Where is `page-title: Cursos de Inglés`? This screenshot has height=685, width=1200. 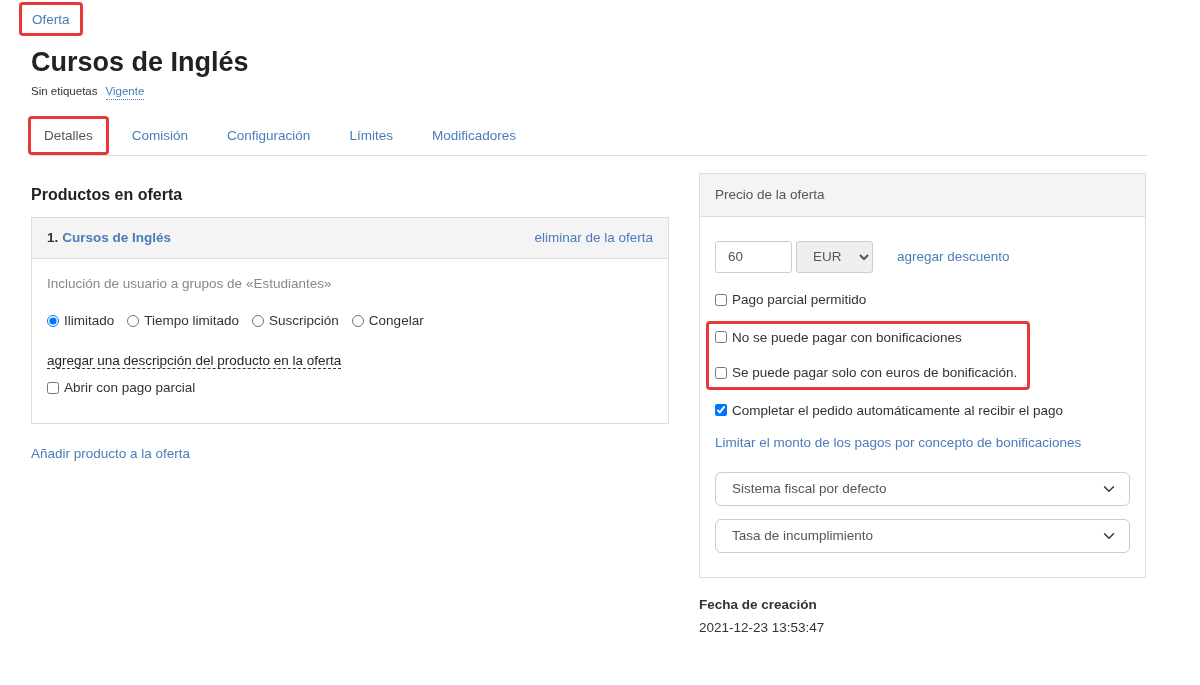 page-title: Cursos de Inglés is located at coordinates (140, 61).